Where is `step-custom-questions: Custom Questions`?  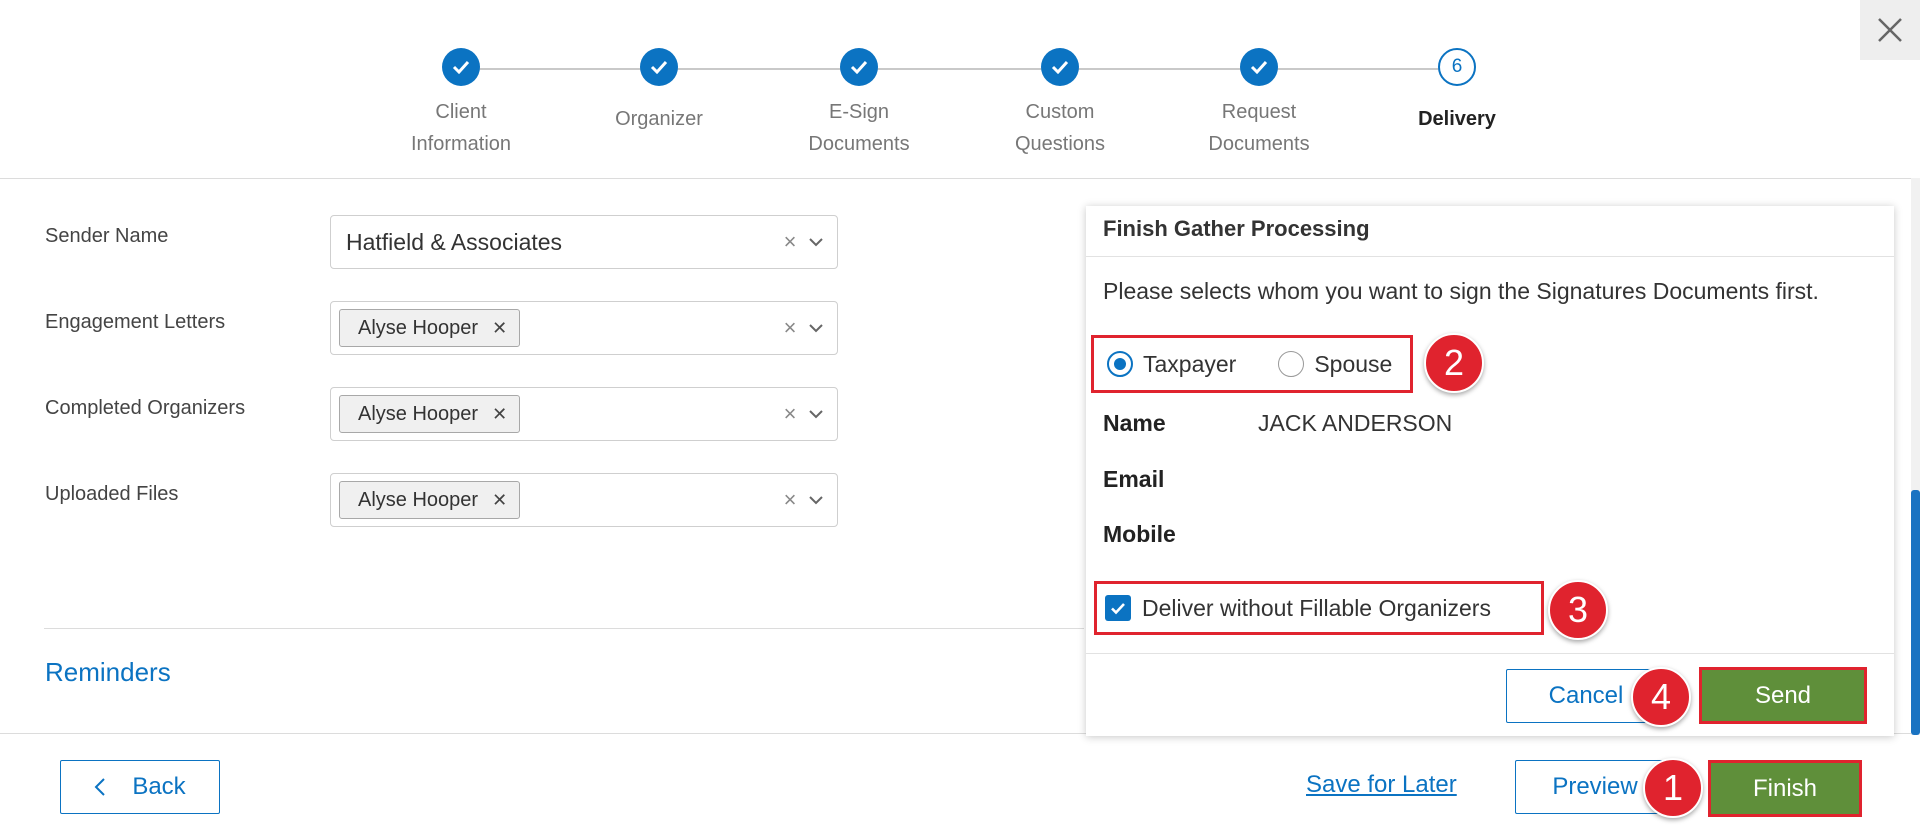 step-custom-questions: Custom Questions is located at coordinates (1060, 104).